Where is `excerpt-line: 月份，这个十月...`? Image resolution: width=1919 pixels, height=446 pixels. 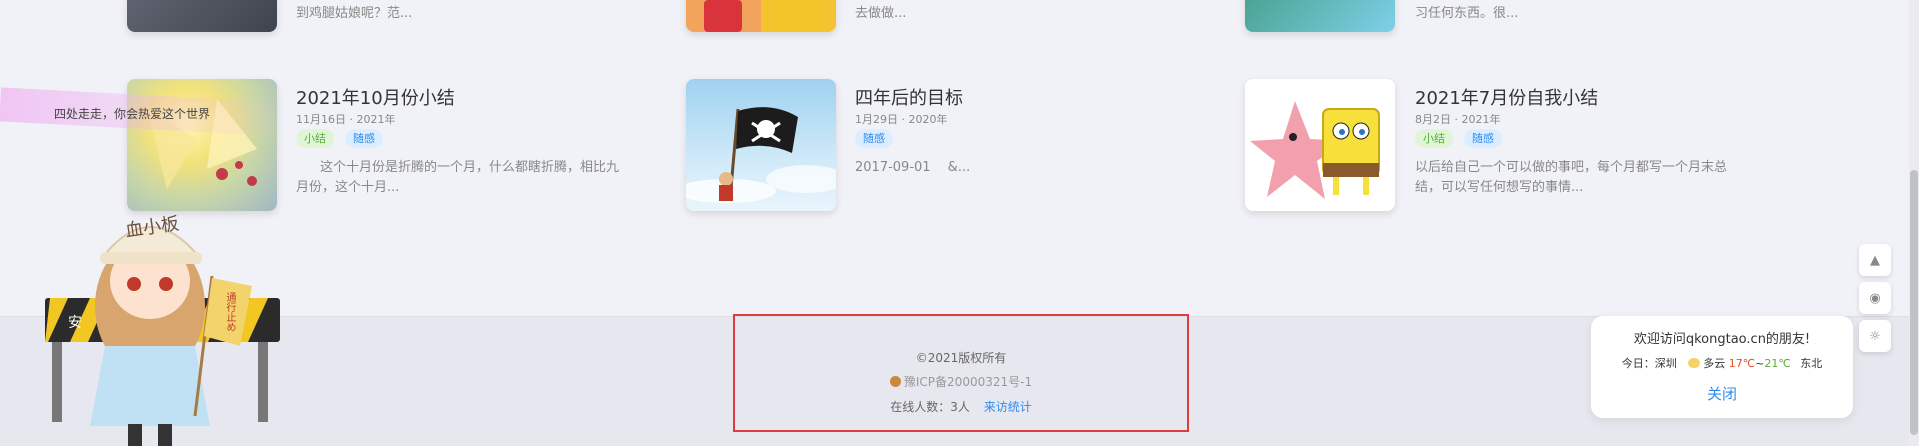
excerpt-line: 月份，这个十月... is located at coordinates (348, 187).